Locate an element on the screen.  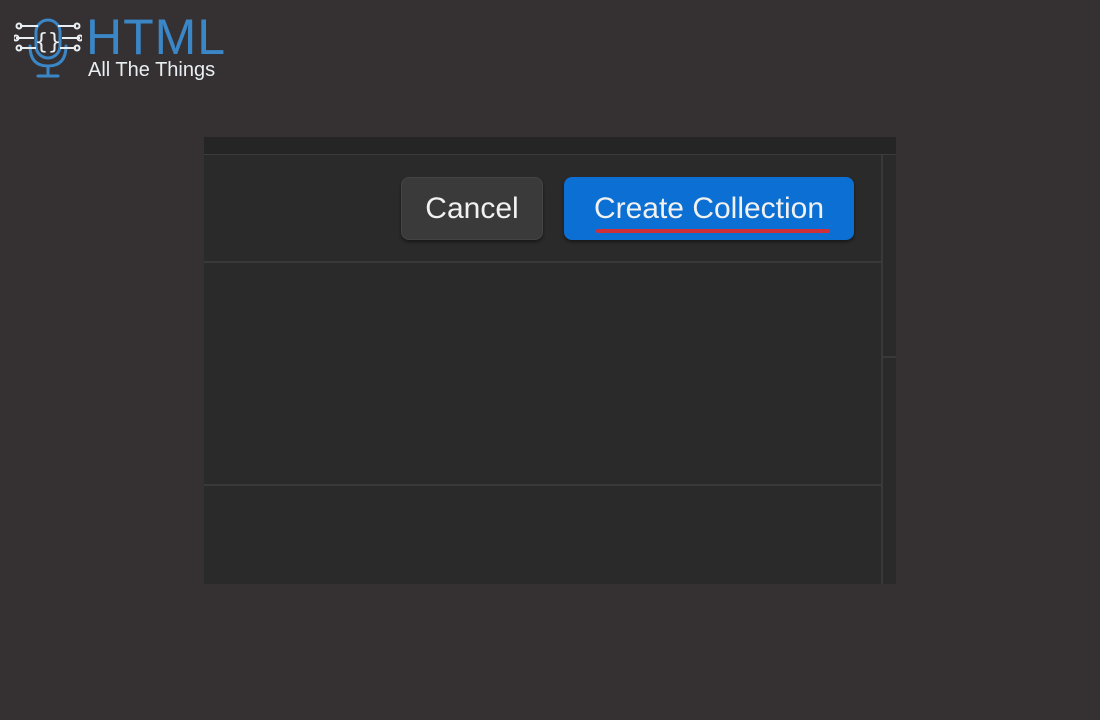
panel-side-column is located at coordinates (889, 369).